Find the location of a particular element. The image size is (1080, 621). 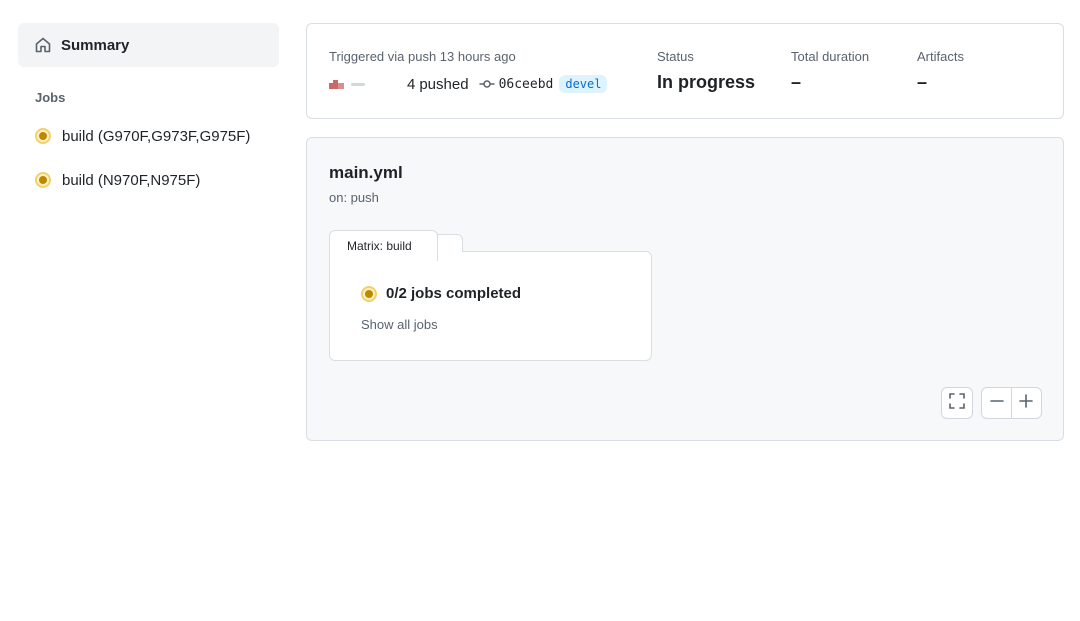

matrix-tab: Matrix: build is located at coordinates (383, 245).